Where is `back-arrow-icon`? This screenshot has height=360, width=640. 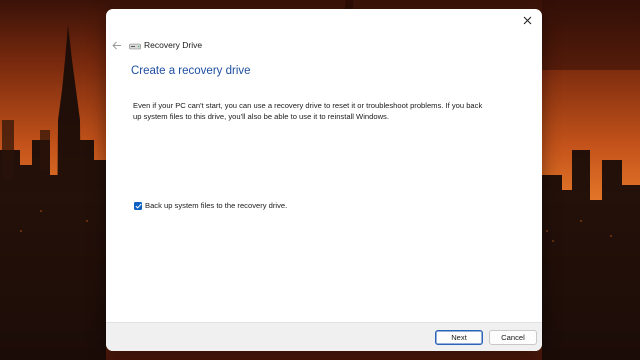
back-arrow-icon is located at coordinates (116, 45).